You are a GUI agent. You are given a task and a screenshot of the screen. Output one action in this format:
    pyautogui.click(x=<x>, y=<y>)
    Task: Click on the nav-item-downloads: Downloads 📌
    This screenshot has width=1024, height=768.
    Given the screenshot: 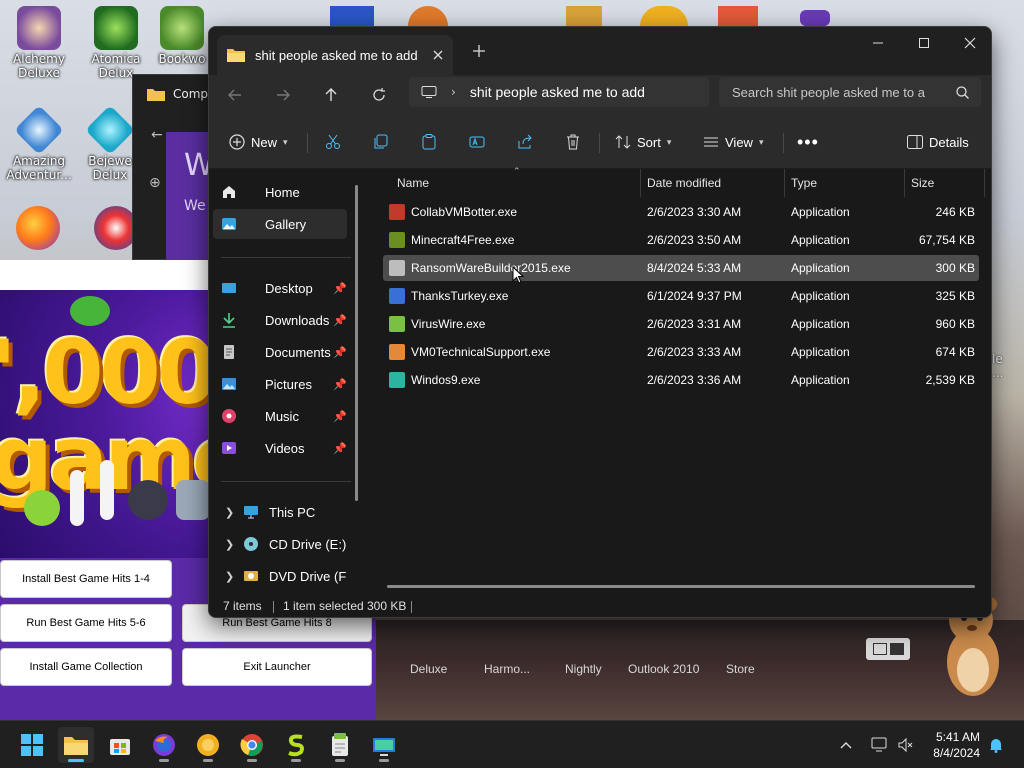 What is the action you would take?
    pyautogui.click(x=280, y=320)
    